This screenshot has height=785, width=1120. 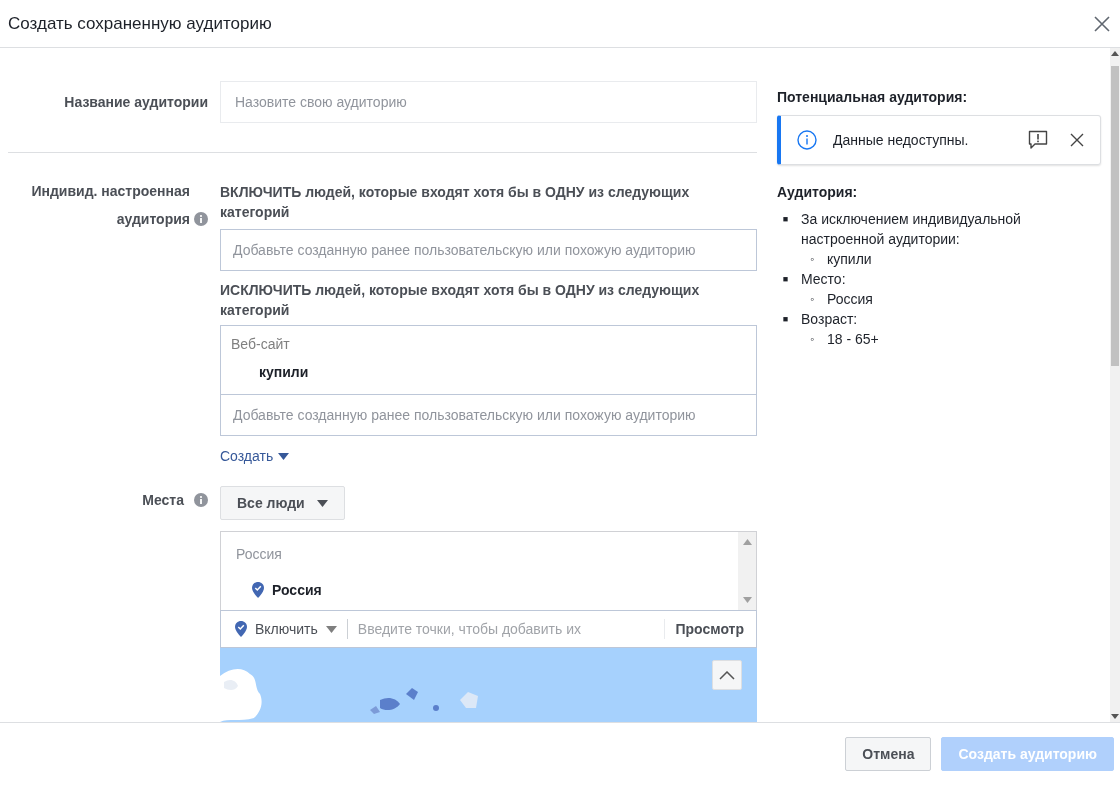 What do you see at coordinates (888, 754) in the screenshot?
I see `cancel-button: Отмена` at bounding box center [888, 754].